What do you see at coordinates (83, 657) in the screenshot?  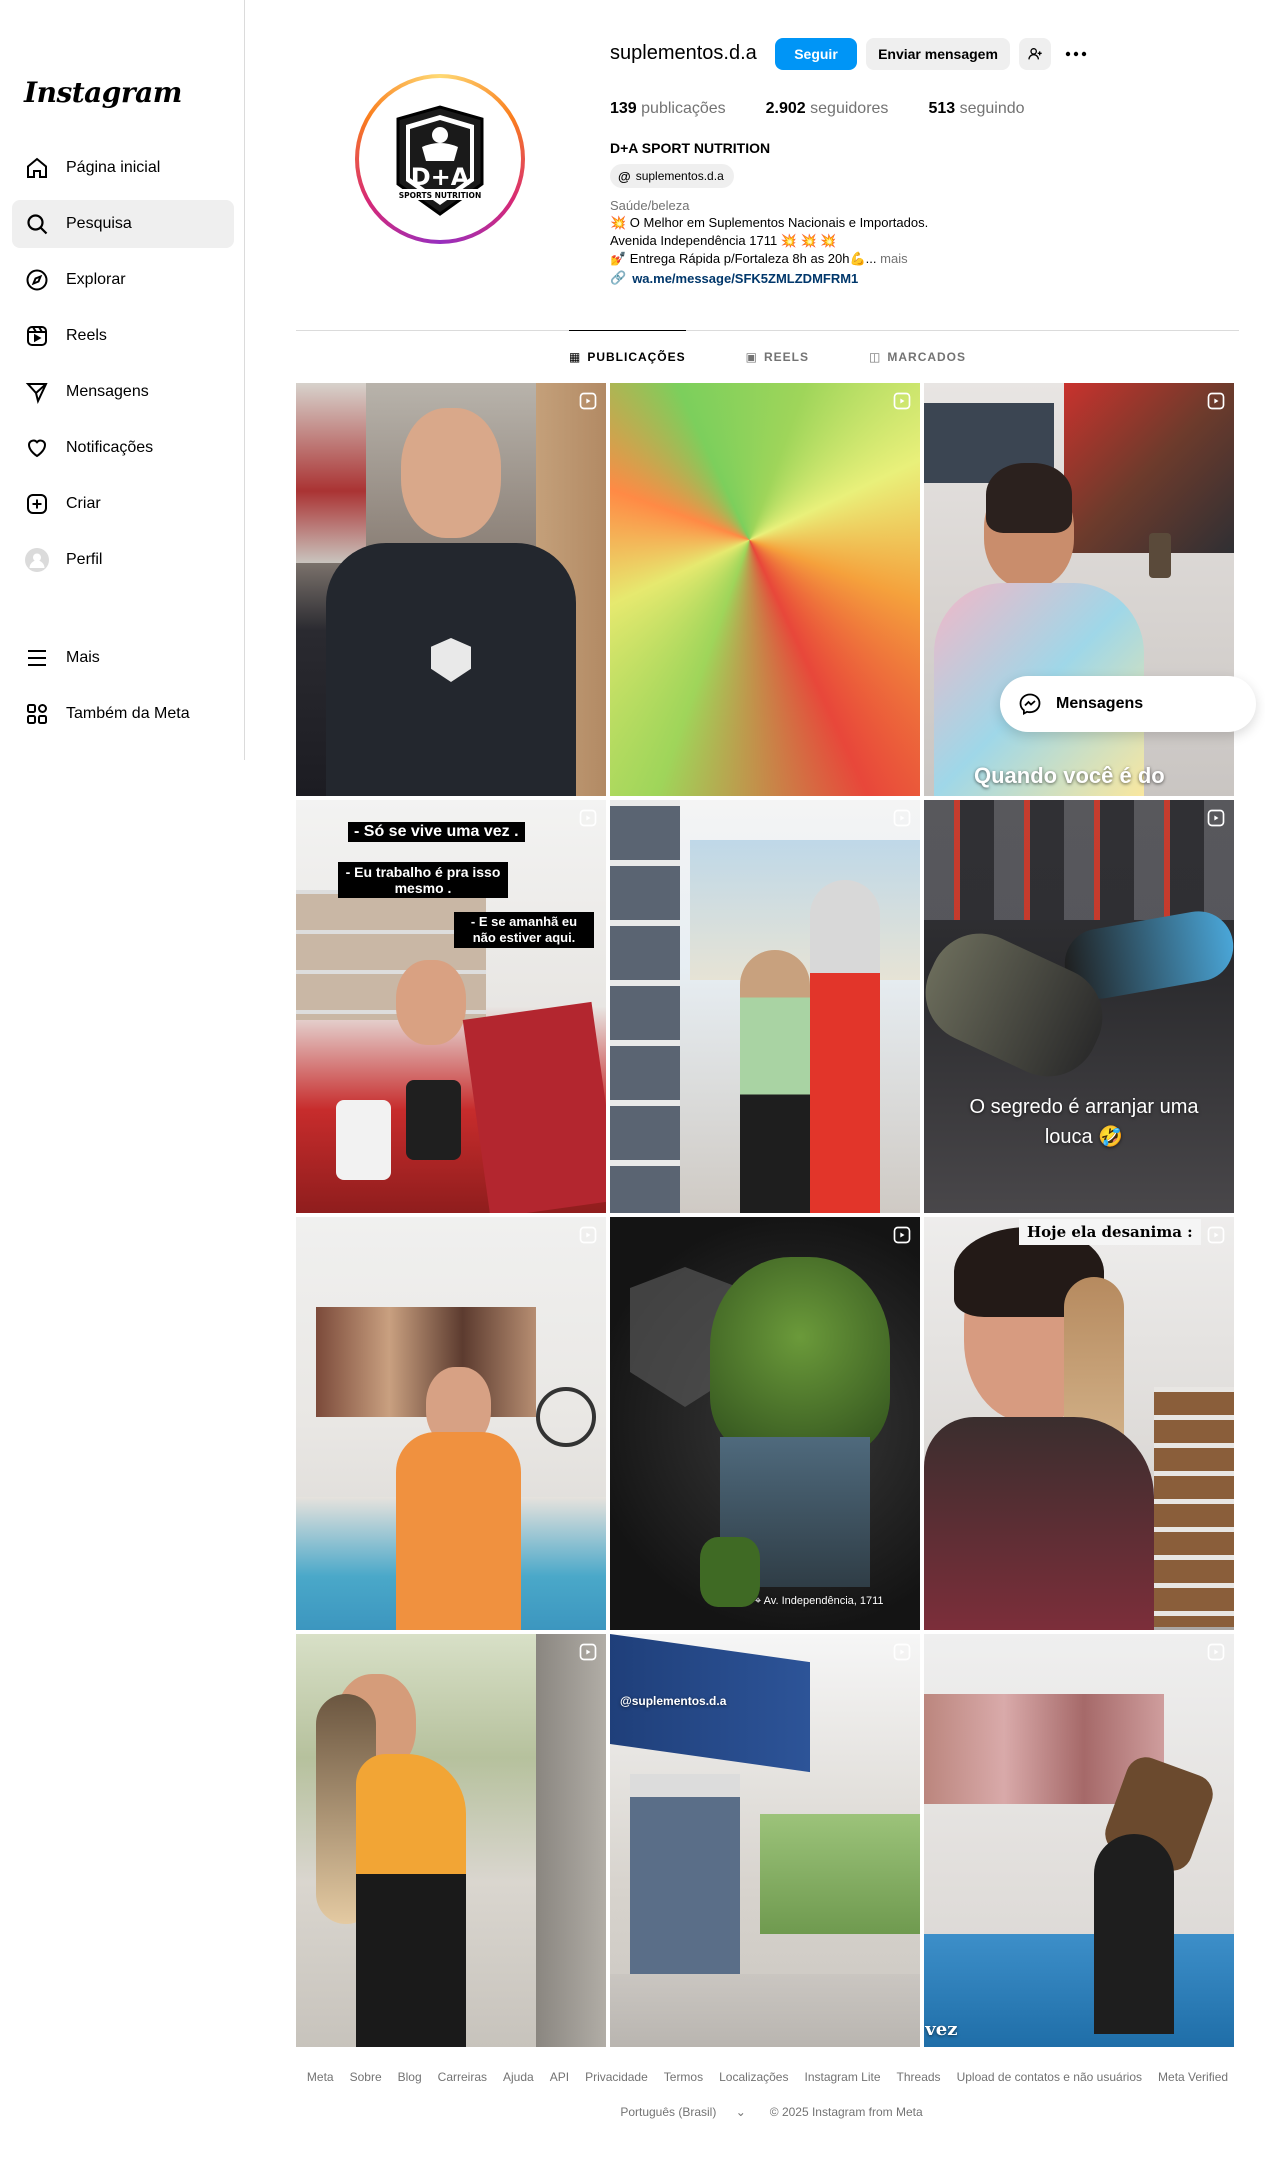 I see `sidebar-item-label: Mais` at bounding box center [83, 657].